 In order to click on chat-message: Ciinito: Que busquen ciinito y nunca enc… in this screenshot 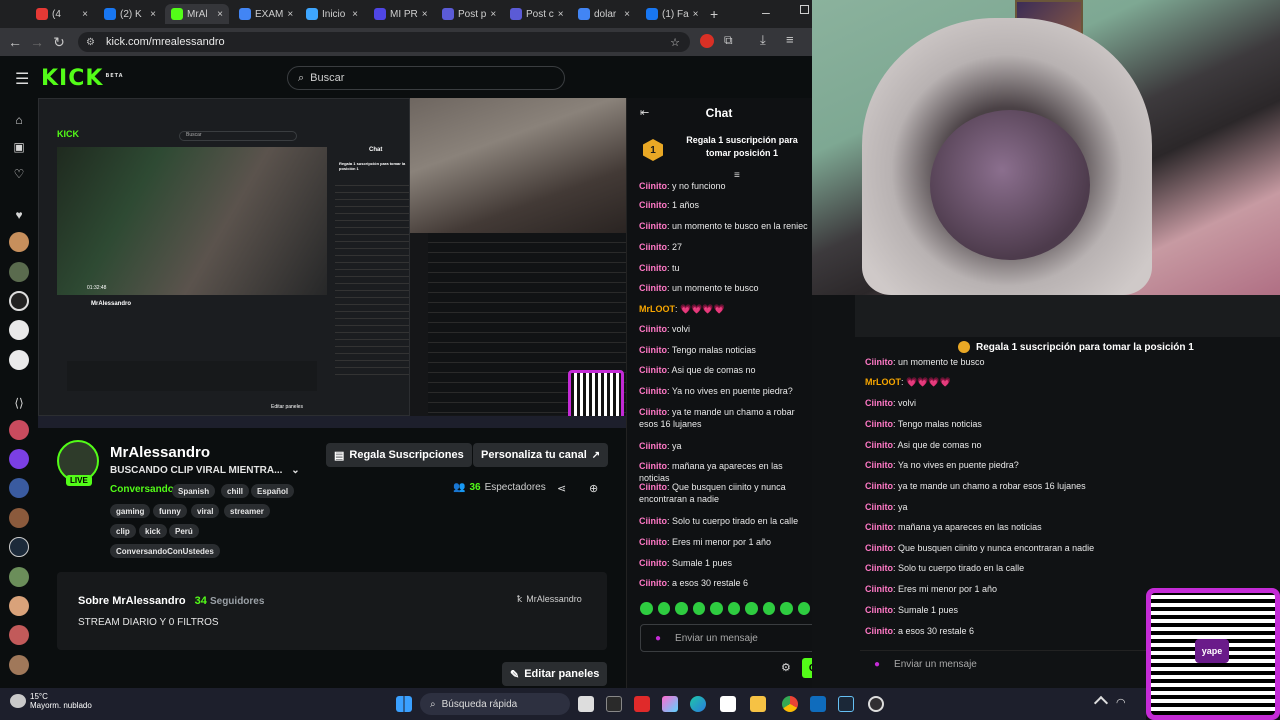, I will do `click(725, 493)`.